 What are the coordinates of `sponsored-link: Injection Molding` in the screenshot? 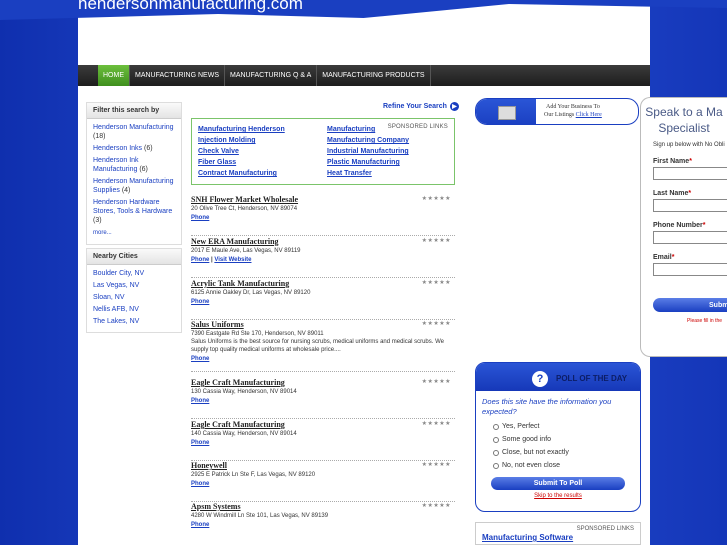 It's located at (227, 140).